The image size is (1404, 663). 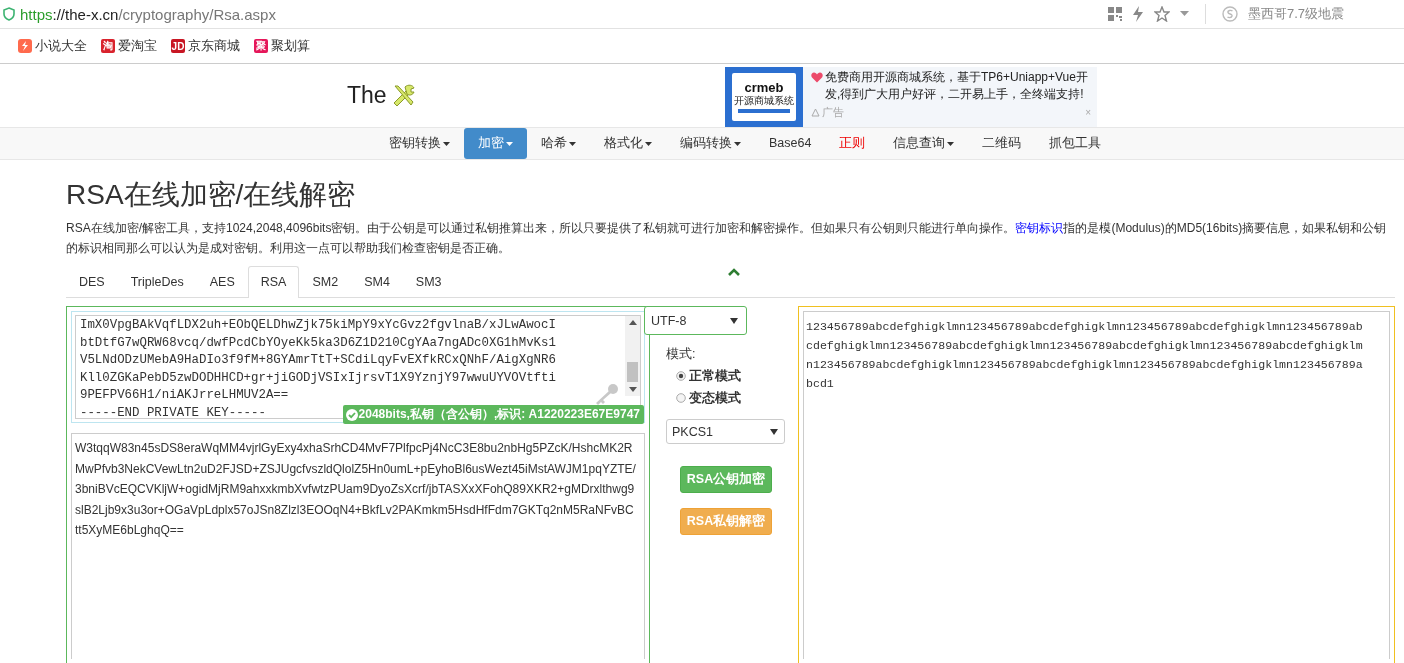 What do you see at coordinates (157, 281) in the screenshot?
I see `tab: TripleDes` at bounding box center [157, 281].